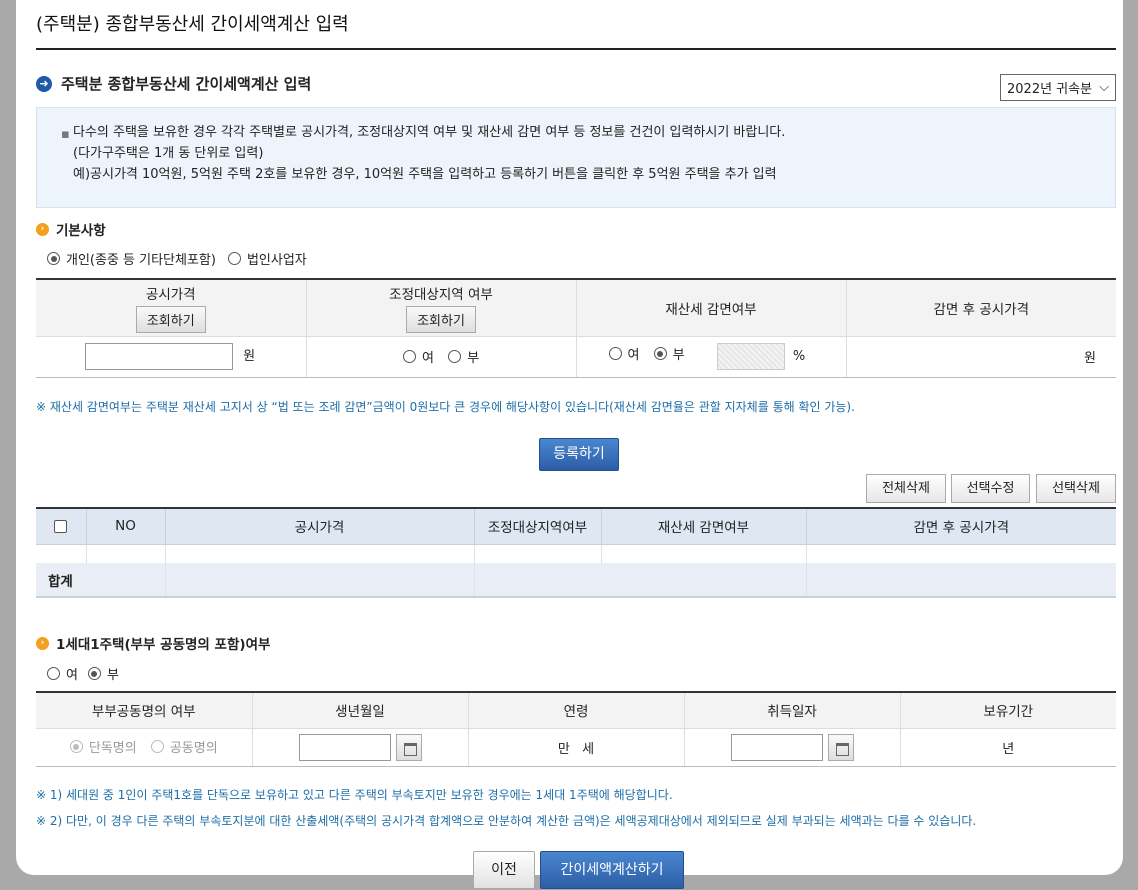 The image size is (1138, 890). Describe the element at coordinates (576, 747) in the screenshot. I see `age-cell: 만 세` at that location.